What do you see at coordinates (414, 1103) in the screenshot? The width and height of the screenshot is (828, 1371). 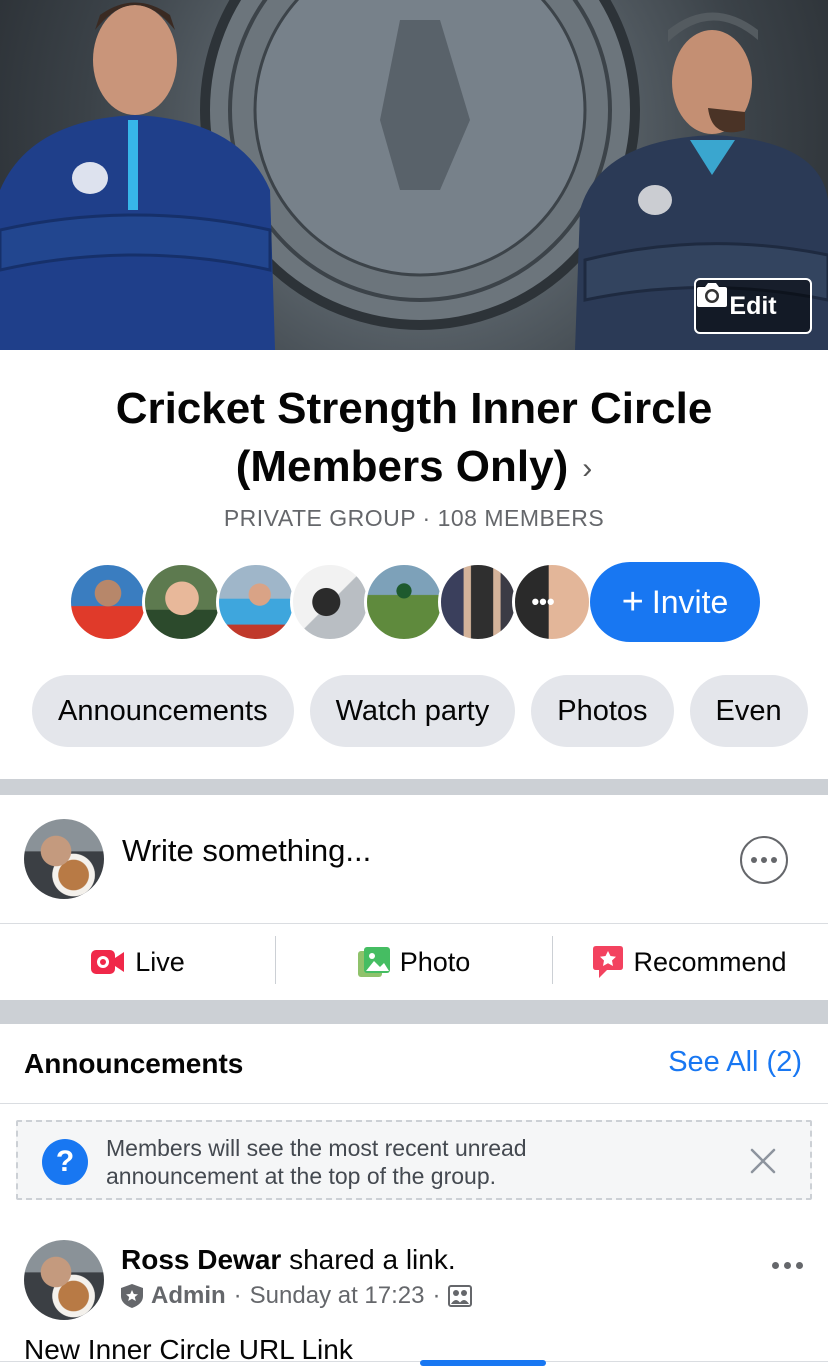 I see `divider` at bounding box center [414, 1103].